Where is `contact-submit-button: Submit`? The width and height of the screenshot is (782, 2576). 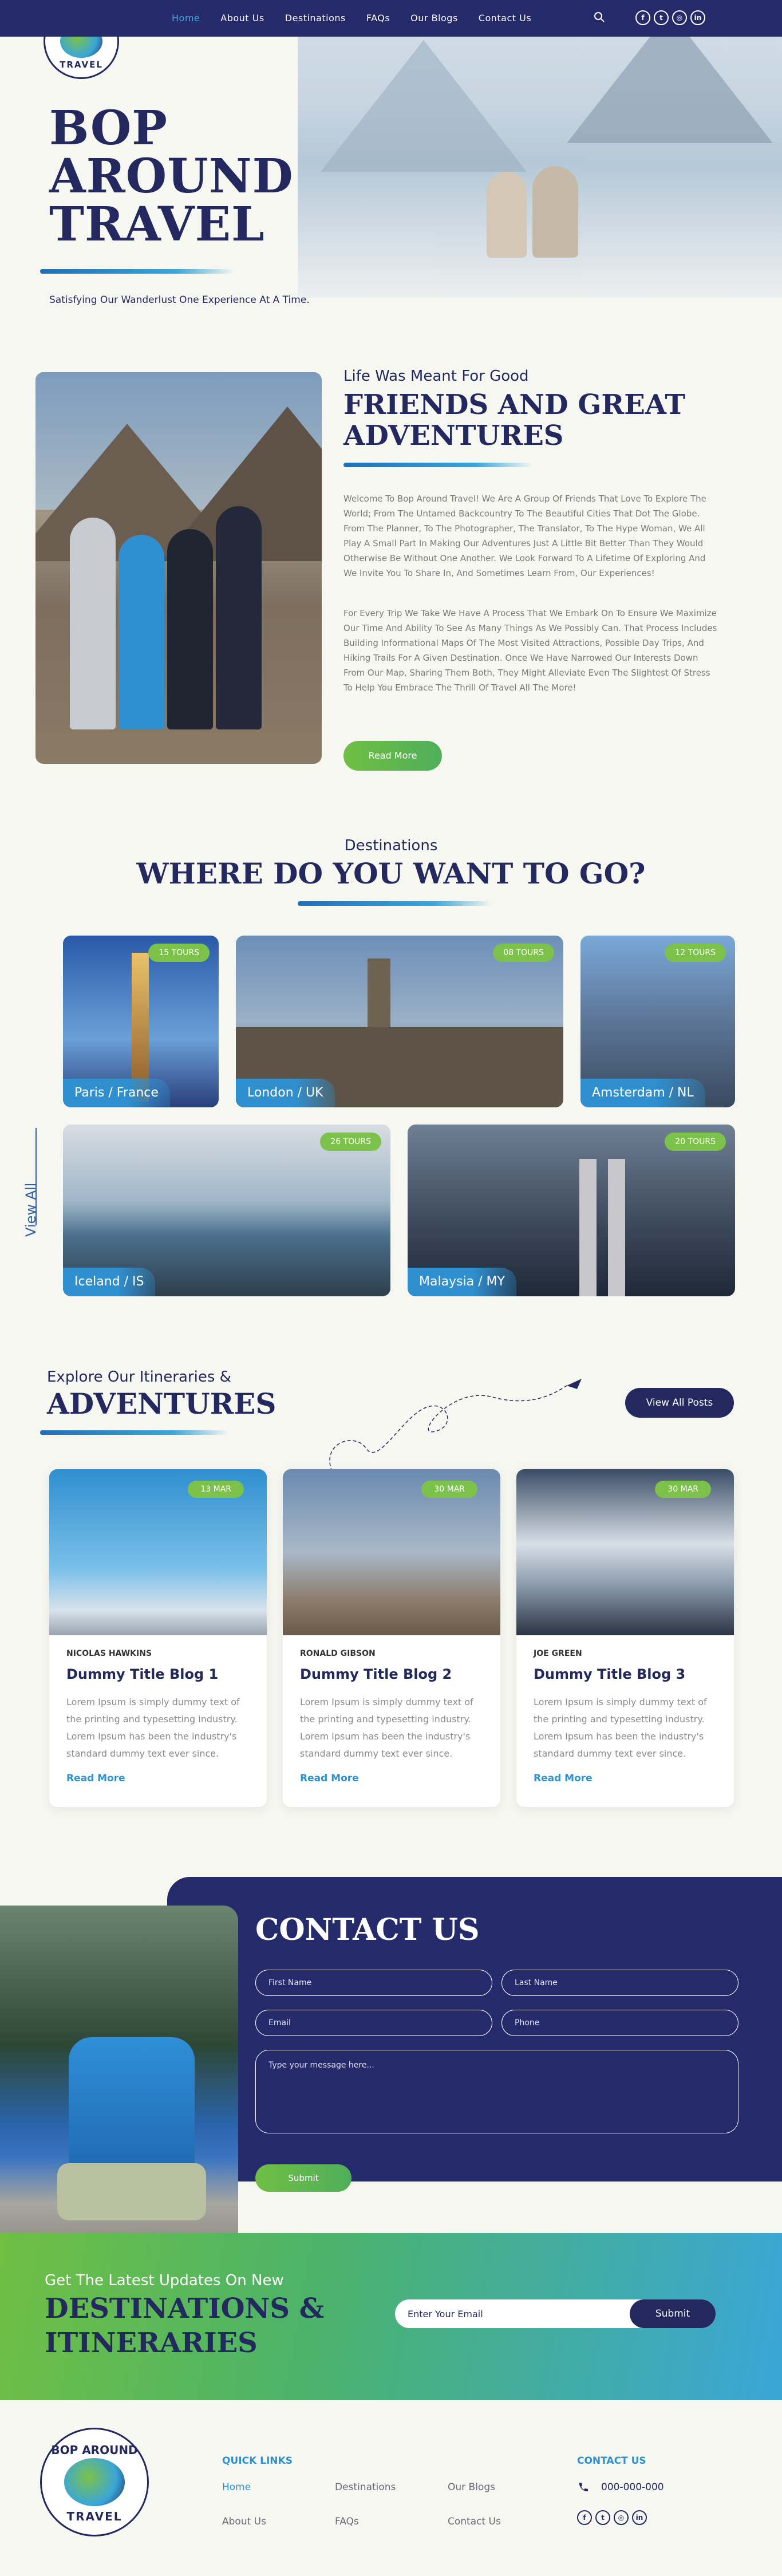 contact-submit-button: Submit is located at coordinates (303, 2178).